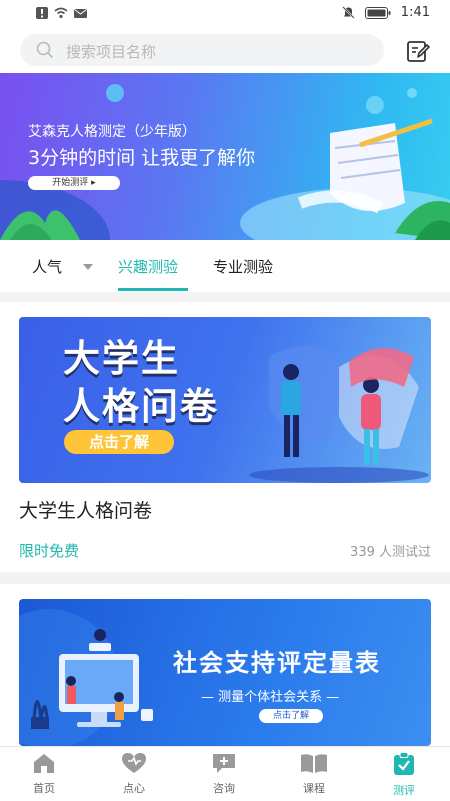  Describe the element at coordinates (47, 266) in the screenshot. I see `tab-popular: 人气` at that location.